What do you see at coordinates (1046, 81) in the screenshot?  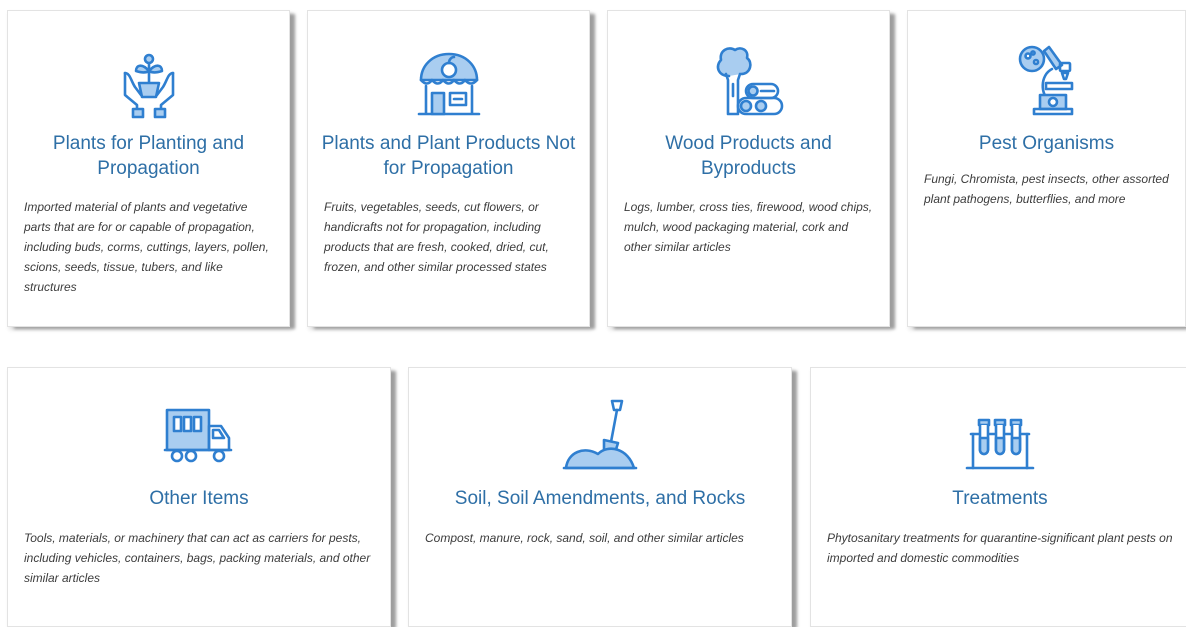 I see `microscope-icon` at bounding box center [1046, 81].